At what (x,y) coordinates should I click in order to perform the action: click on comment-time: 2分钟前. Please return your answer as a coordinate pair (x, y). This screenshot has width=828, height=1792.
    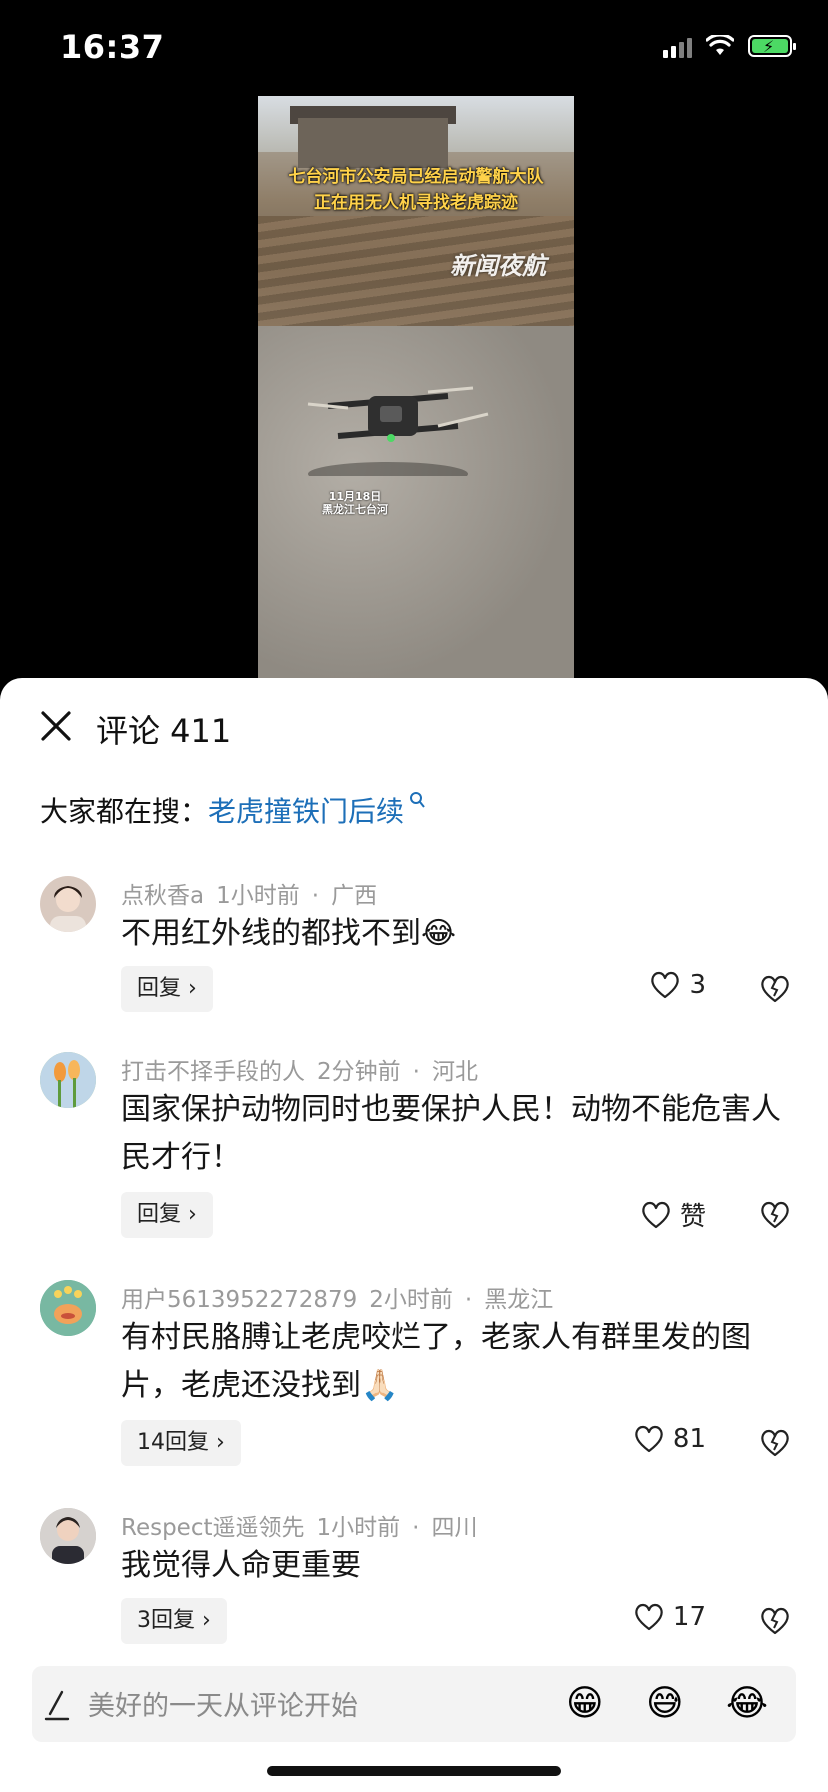
    Looking at the image, I should click on (359, 1072).